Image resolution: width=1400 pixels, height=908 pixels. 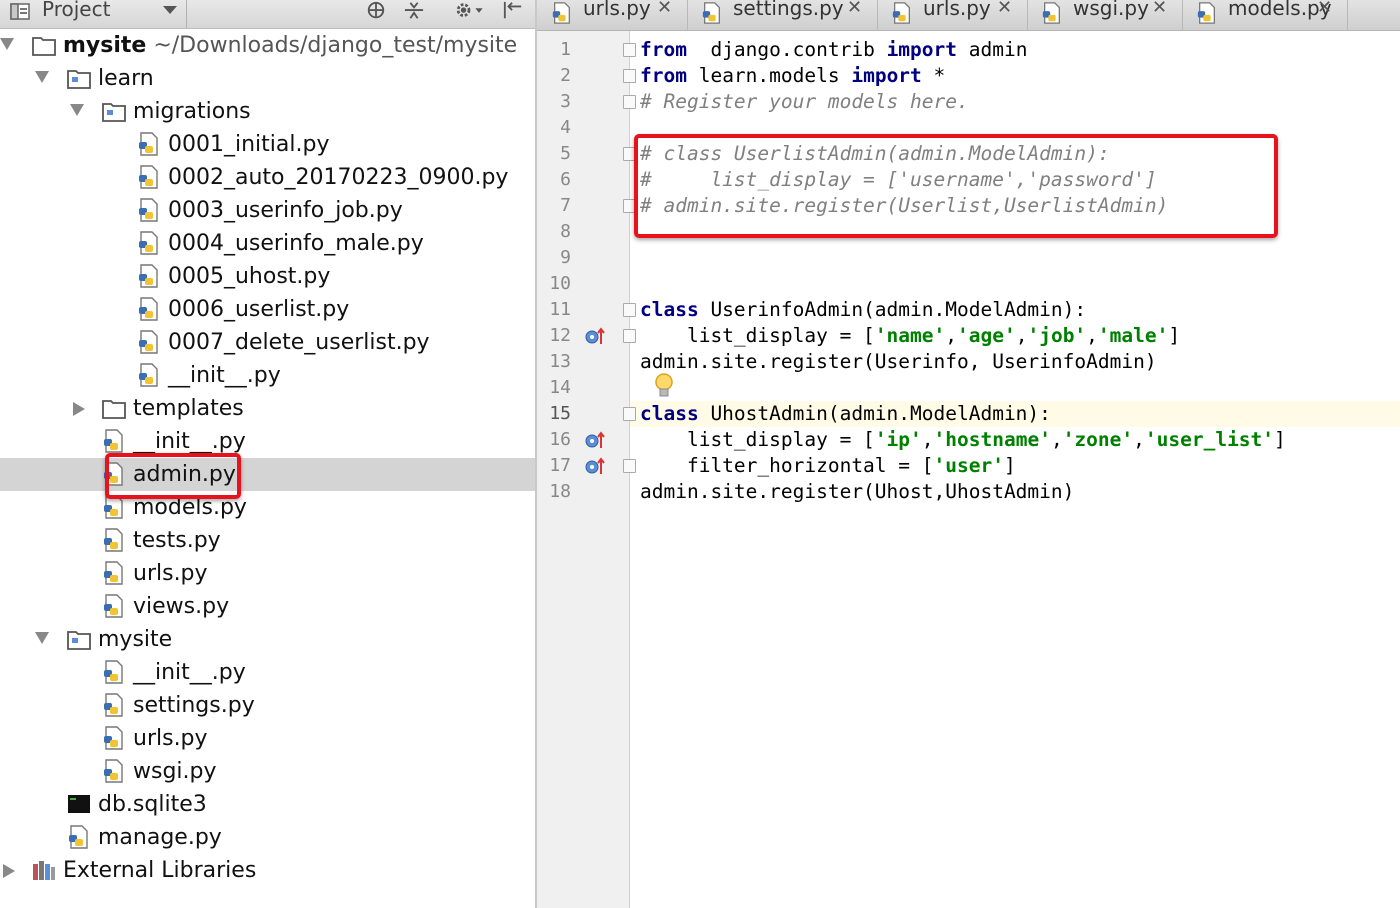 I want to click on tree-row: migrations, so click(x=268, y=111).